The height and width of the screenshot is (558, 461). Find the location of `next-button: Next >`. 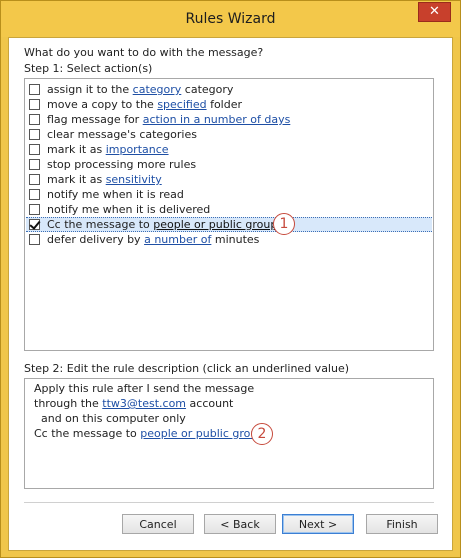

next-button: Next > is located at coordinates (318, 524).